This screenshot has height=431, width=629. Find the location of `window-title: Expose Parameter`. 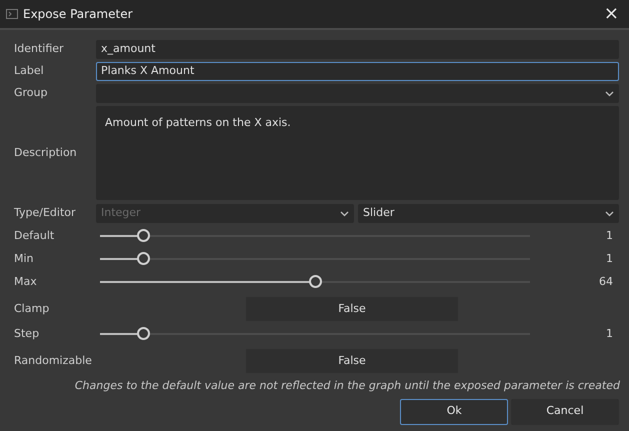

window-title: Expose Parameter is located at coordinates (78, 14).